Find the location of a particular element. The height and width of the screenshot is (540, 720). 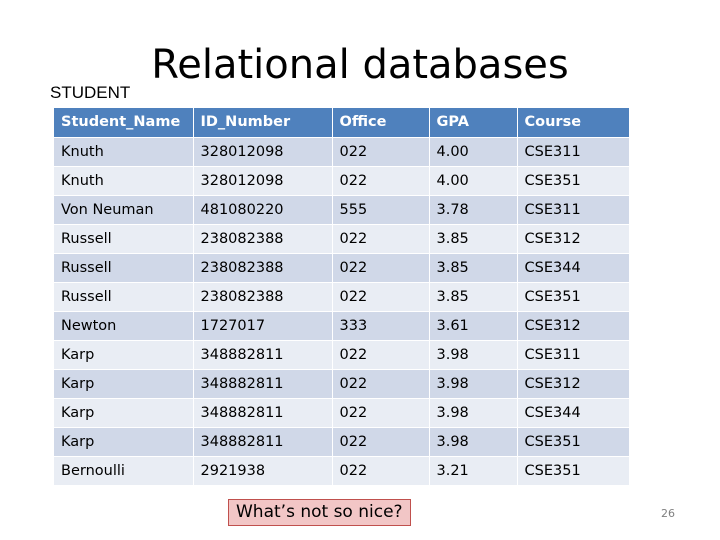

cell-student-name: Von Neuman is located at coordinates (124, 209).